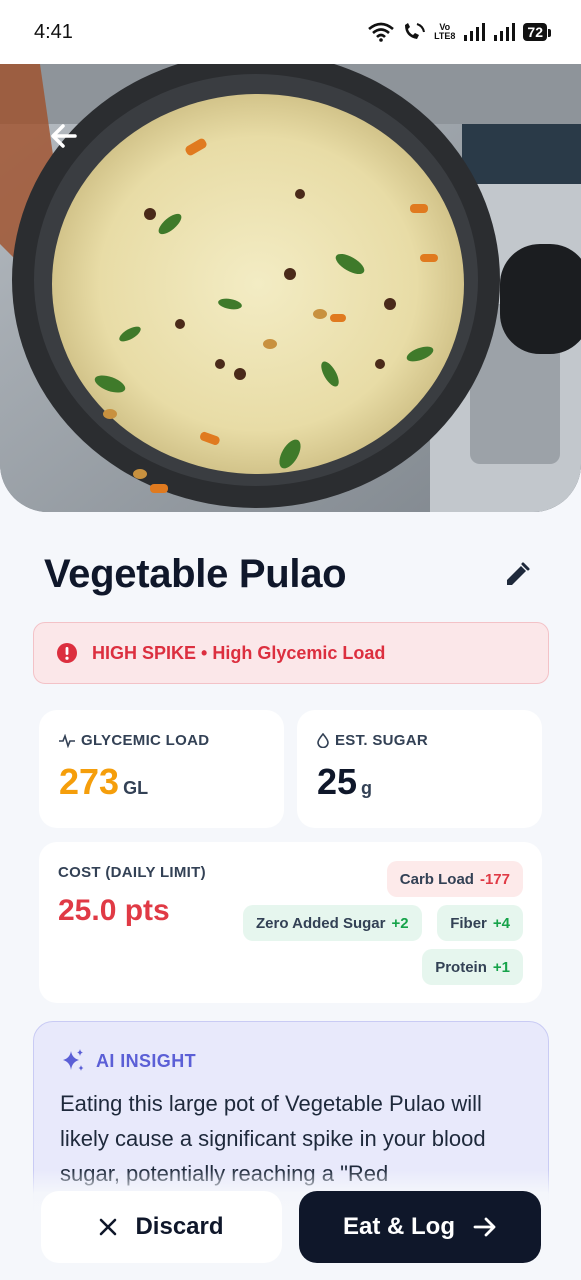 This screenshot has height=1280, width=581. Describe the element at coordinates (179, 1226) in the screenshot. I see `discard-label: Discard` at that location.